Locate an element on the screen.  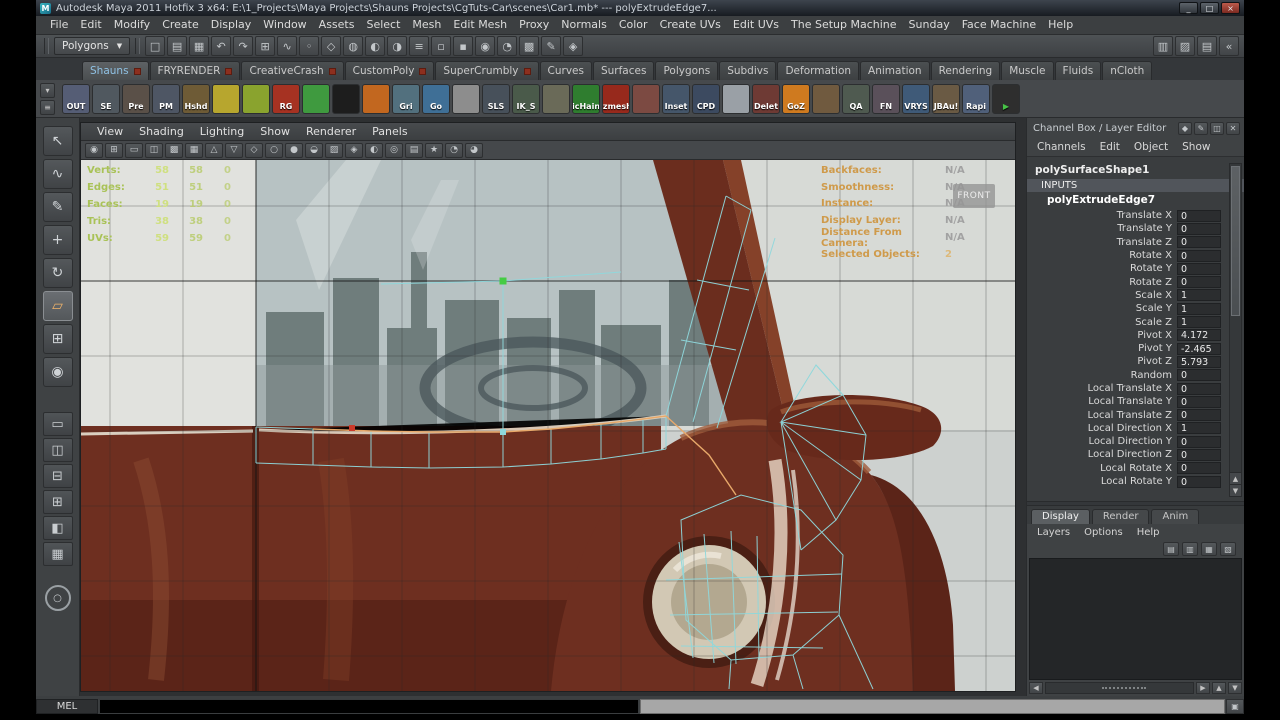
panel-toolbar-icon: ○ is located at coordinates (274, 150).